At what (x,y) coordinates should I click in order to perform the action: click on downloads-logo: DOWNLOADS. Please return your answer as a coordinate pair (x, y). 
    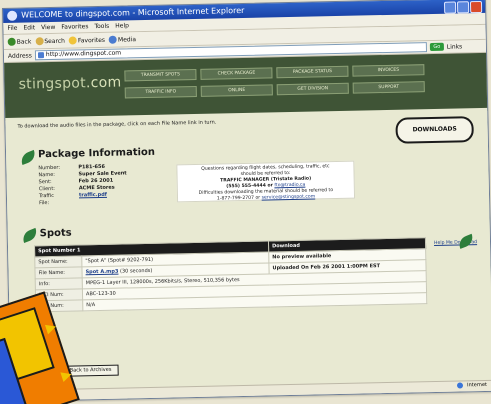
    Looking at the image, I should click on (434, 130).